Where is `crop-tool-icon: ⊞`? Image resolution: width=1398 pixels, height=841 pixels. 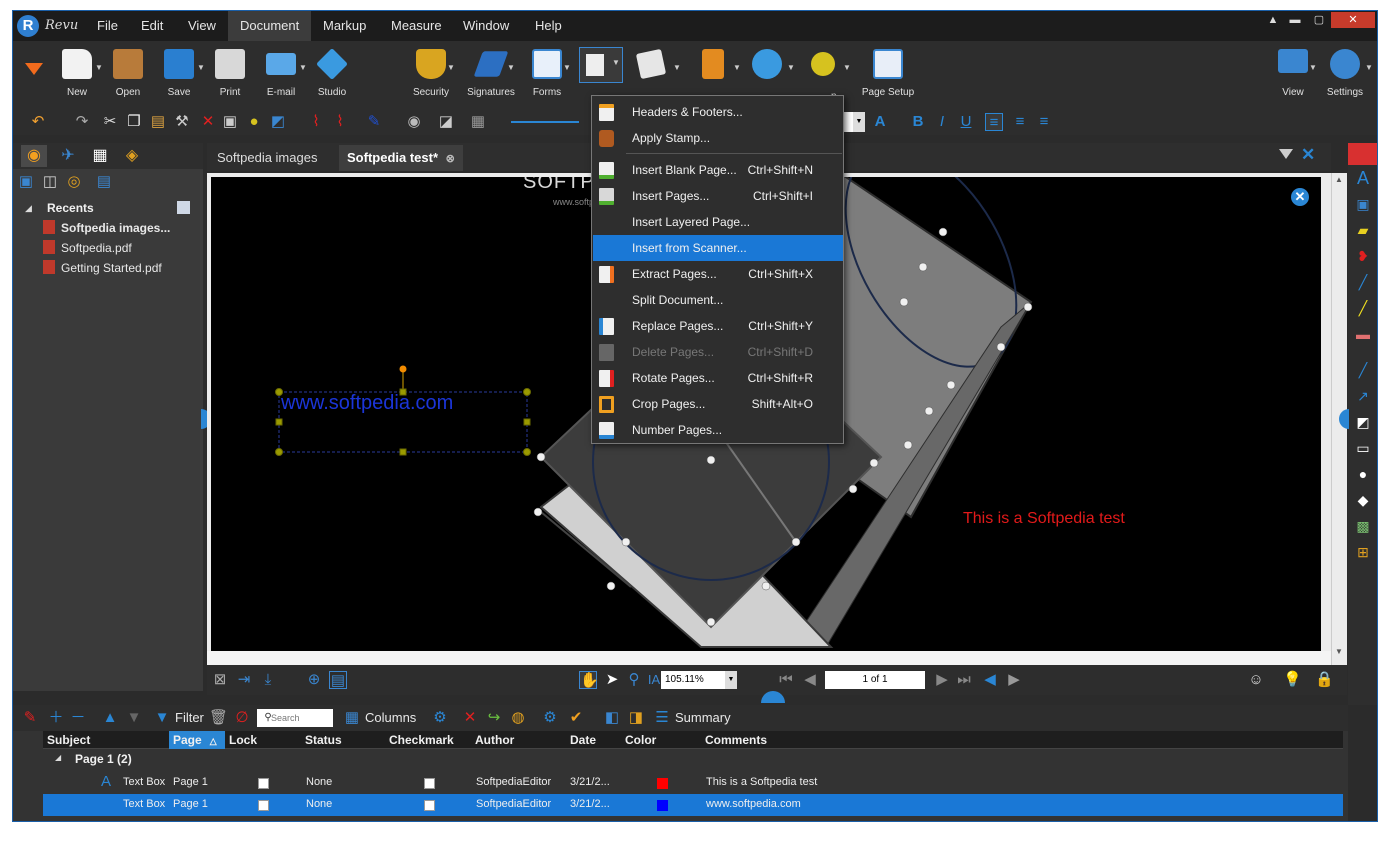
crop-tool-icon: ⊞ is located at coordinates (1363, 552).